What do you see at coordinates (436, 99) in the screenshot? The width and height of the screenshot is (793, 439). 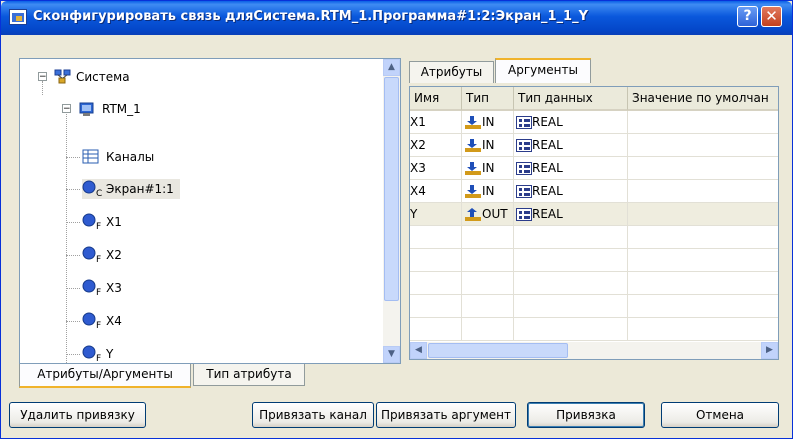 I see `column-header-name: Имя` at bounding box center [436, 99].